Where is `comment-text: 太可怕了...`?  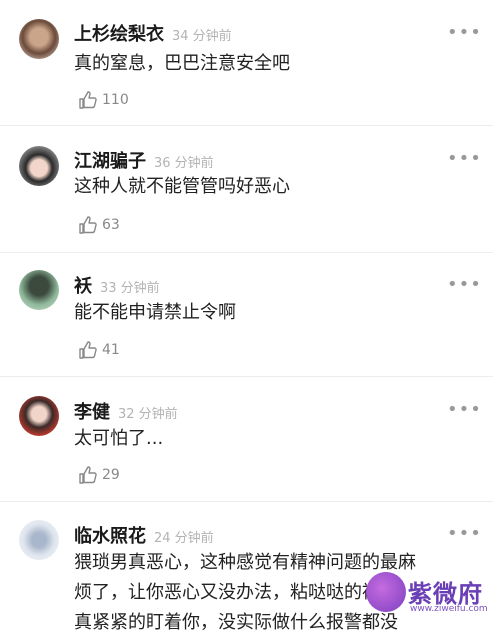
comment-text: 太可怕了... is located at coordinates (119, 438).